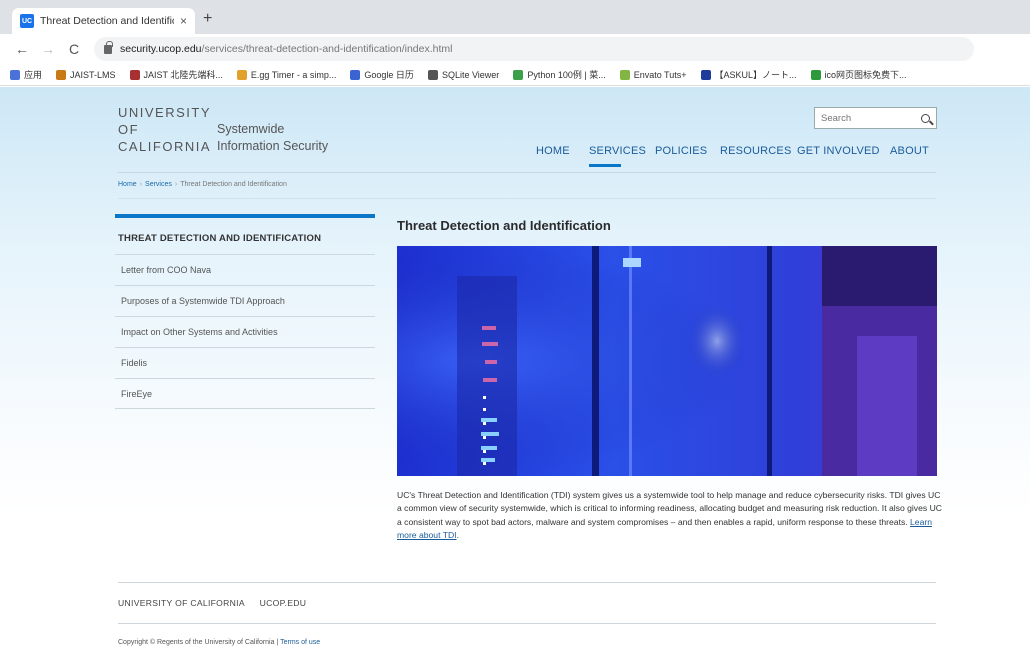  I want to click on nav-about: ABOUT, so click(909, 151).